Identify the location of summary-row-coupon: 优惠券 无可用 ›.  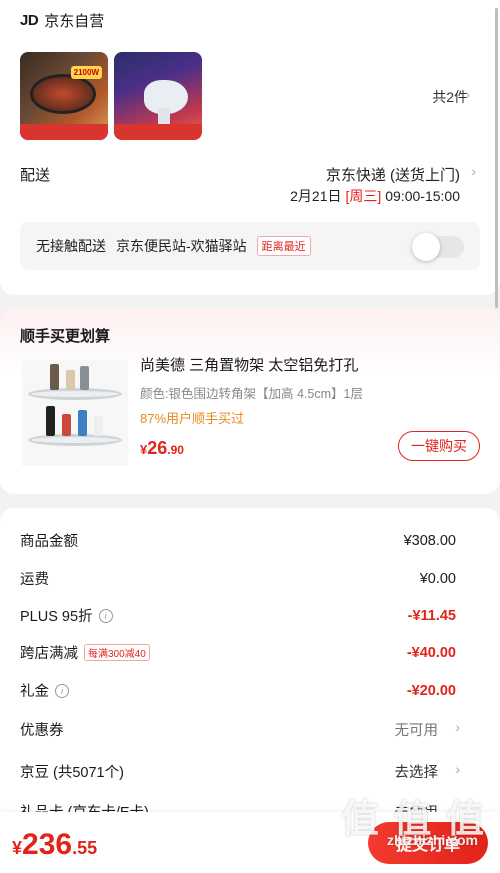
(240, 729).